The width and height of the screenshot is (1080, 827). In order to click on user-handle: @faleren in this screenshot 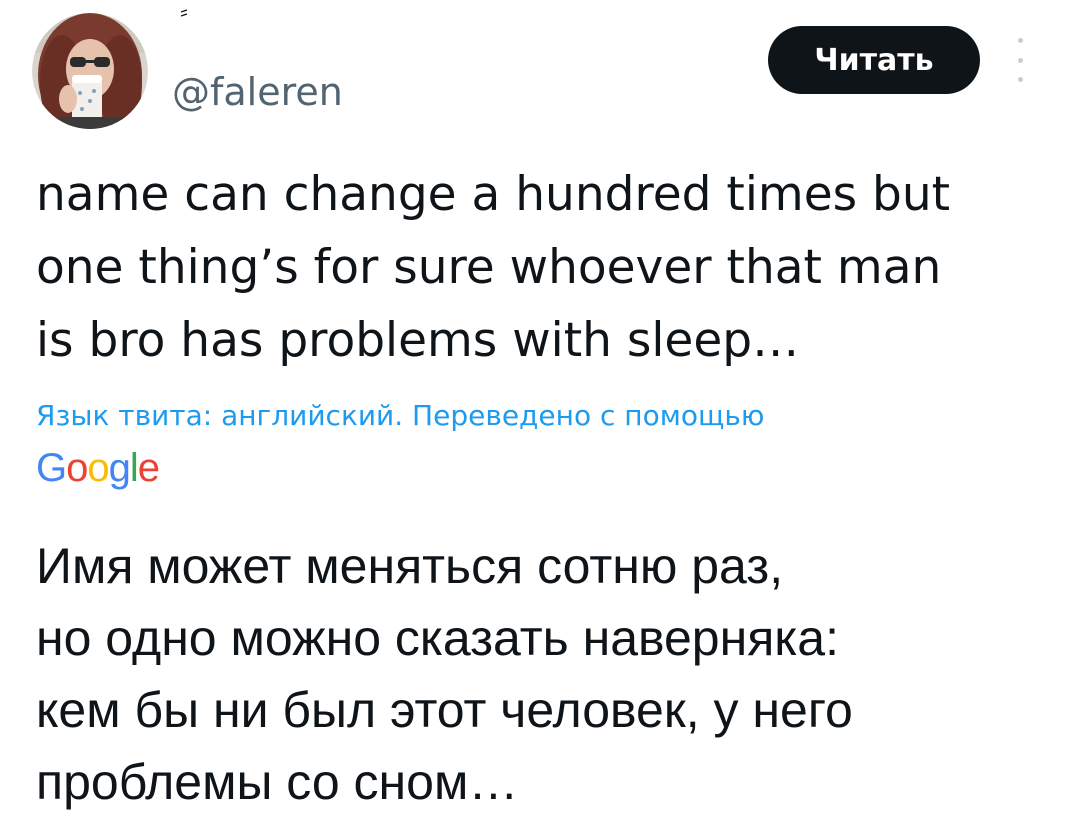, I will do `click(257, 92)`.